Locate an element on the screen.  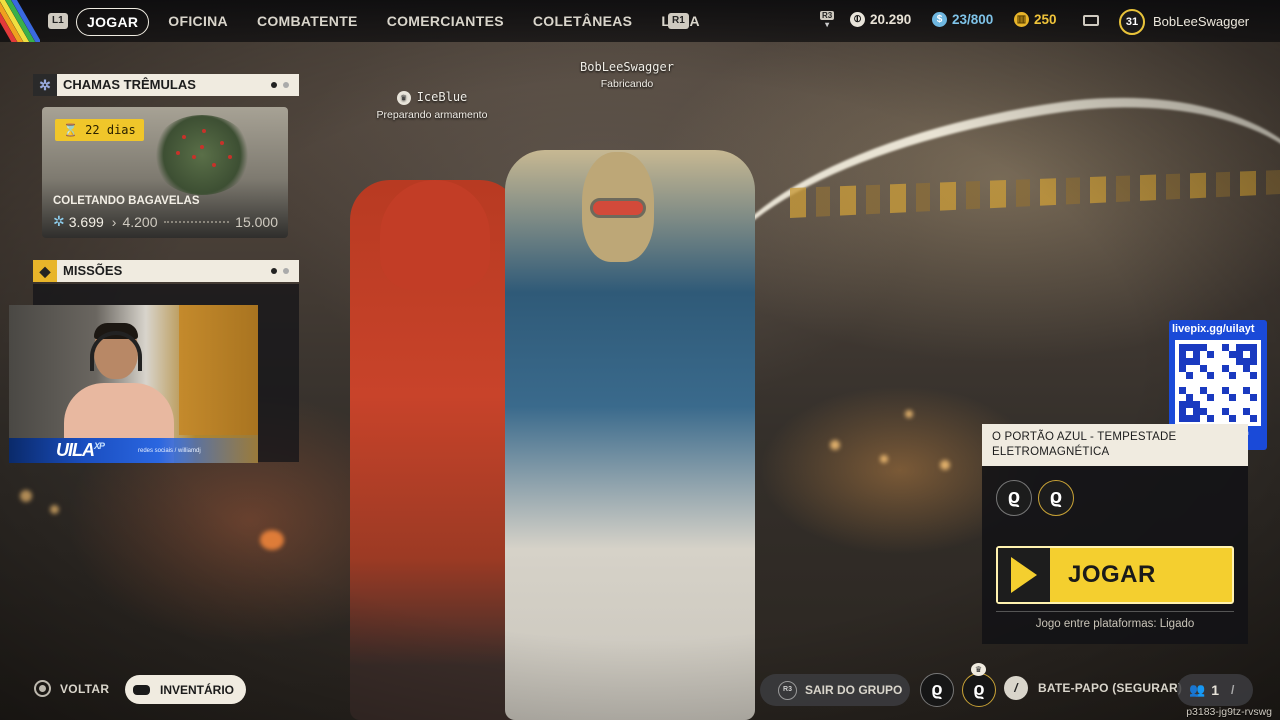
event-title: CHAMAS TRÊMULAS is located at coordinates (129, 84).